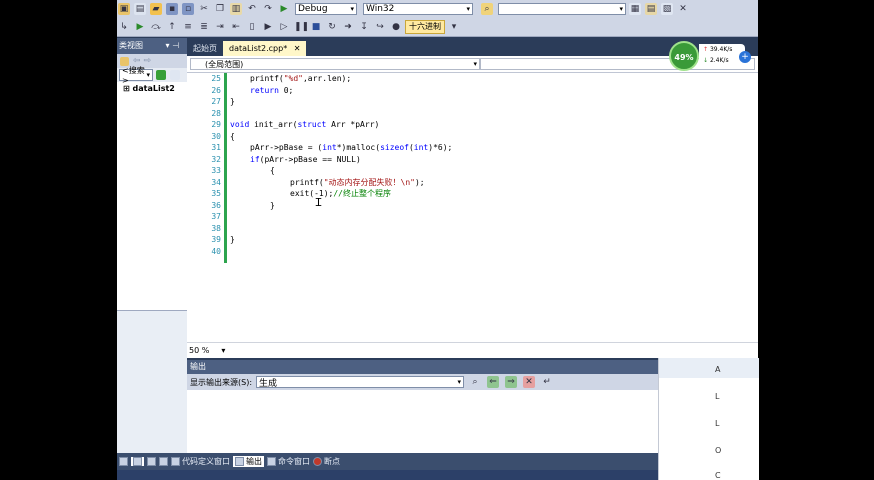 This screenshot has width=874, height=480. Describe the element at coordinates (706, 49) in the screenshot. I see `upload-arrow-icon: ↑` at that location.